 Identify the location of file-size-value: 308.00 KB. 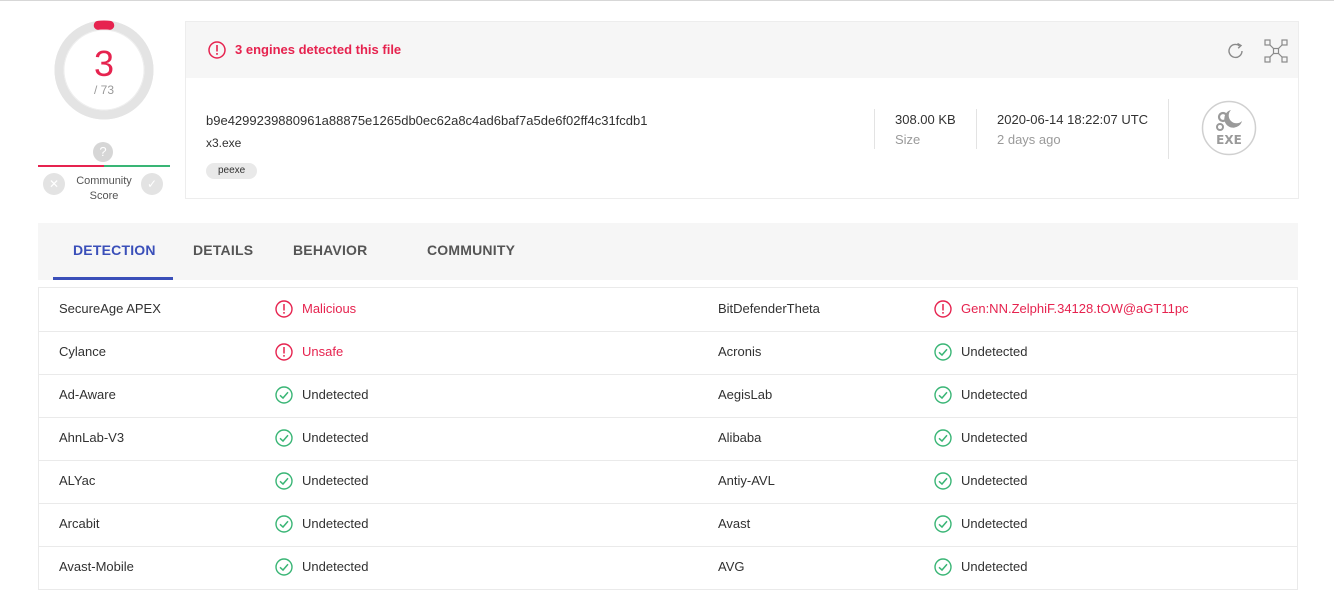
(925, 119).